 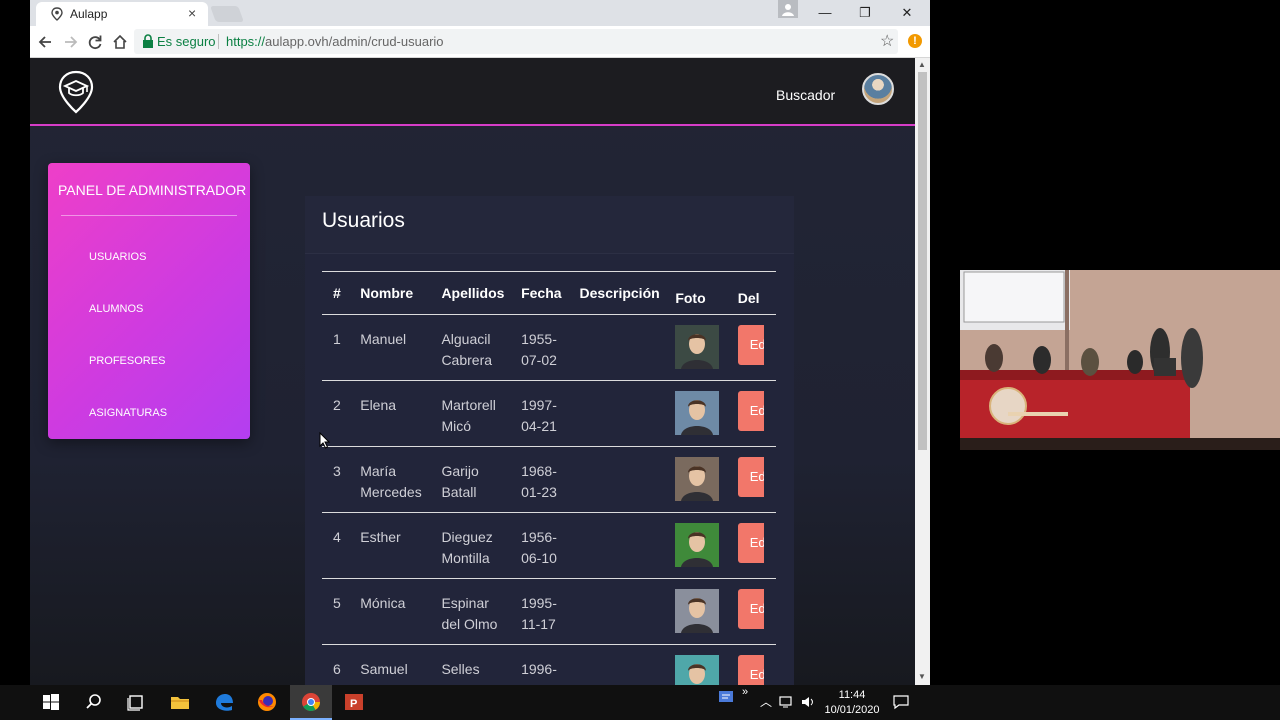 I want to click on panel-item-profesores: PROFESORES, so click(x=127, y=361).